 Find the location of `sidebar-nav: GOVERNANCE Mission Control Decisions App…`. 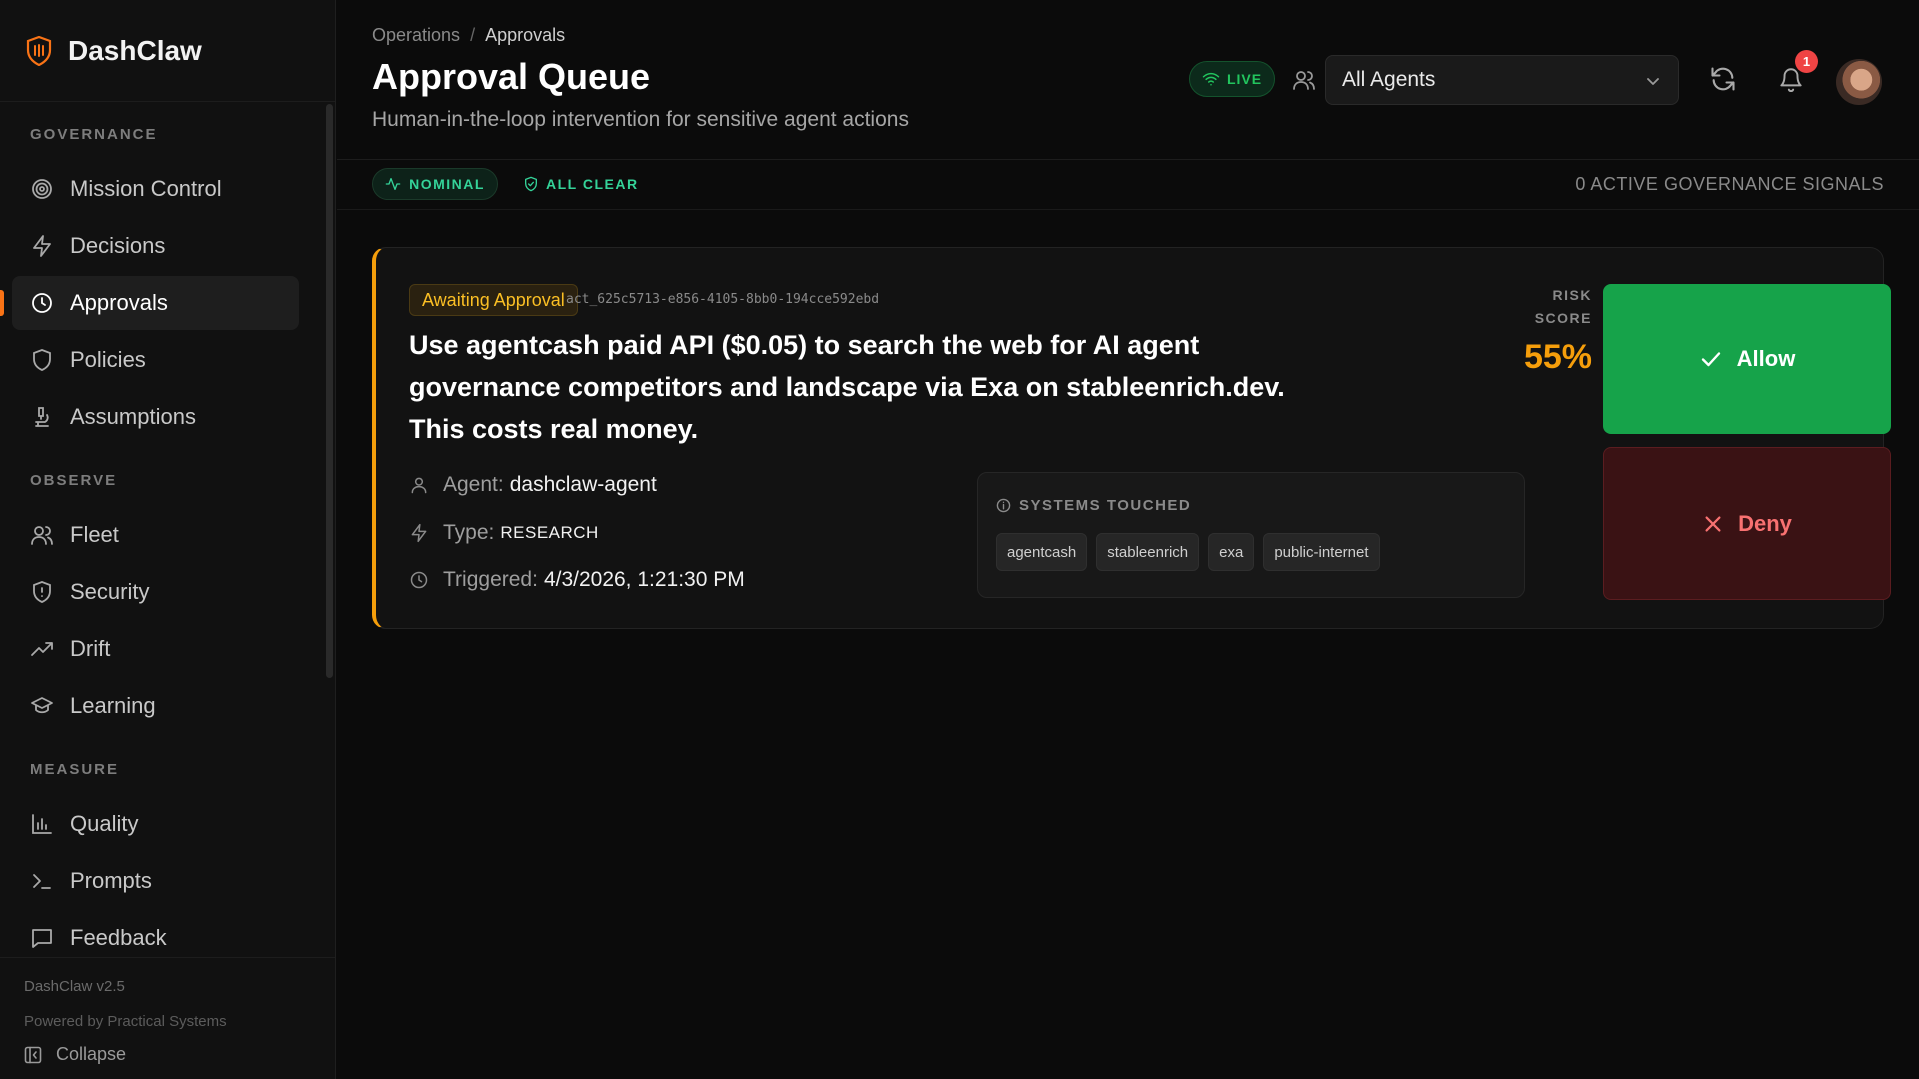

sidebar-nav: GOVERNANCE Mission Control Decisions App… is located at coordinates (160, 526).